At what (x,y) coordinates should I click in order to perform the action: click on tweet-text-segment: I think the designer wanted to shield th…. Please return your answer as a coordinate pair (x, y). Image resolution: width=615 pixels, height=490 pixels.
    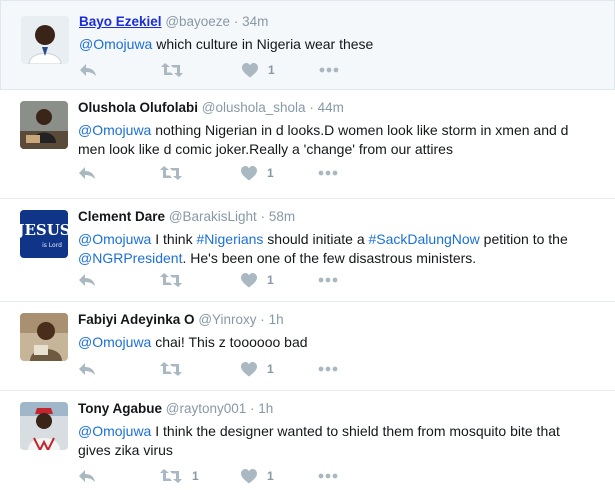
    Looking at the image, I should click on (319, 440).